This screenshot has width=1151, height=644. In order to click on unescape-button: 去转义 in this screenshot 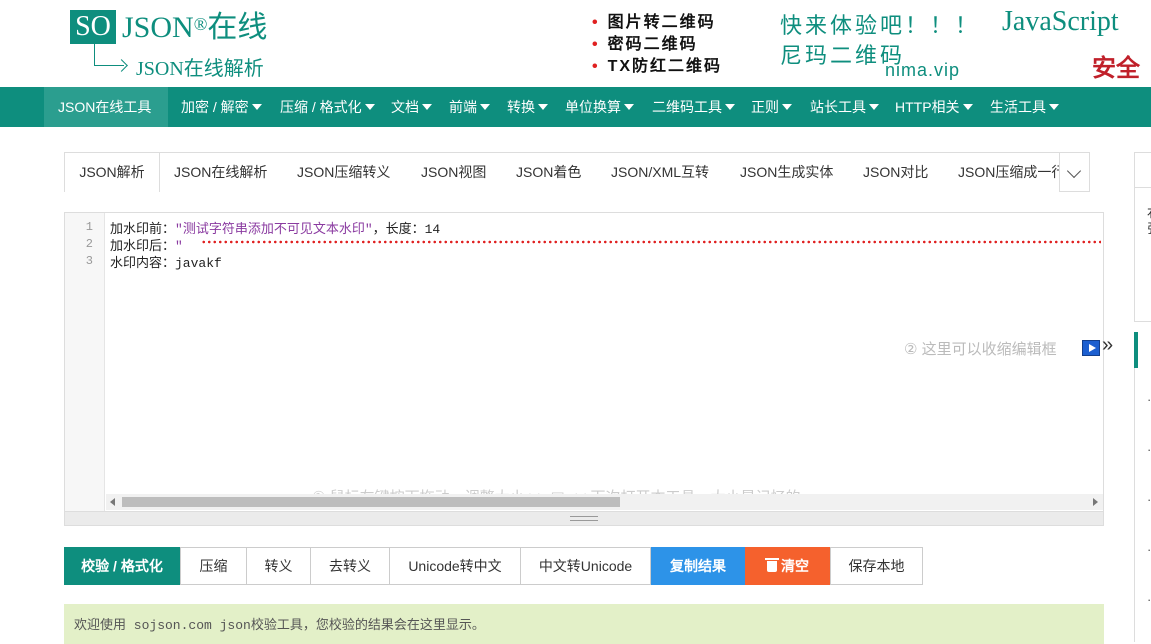, I will do `click(350, 566)`.